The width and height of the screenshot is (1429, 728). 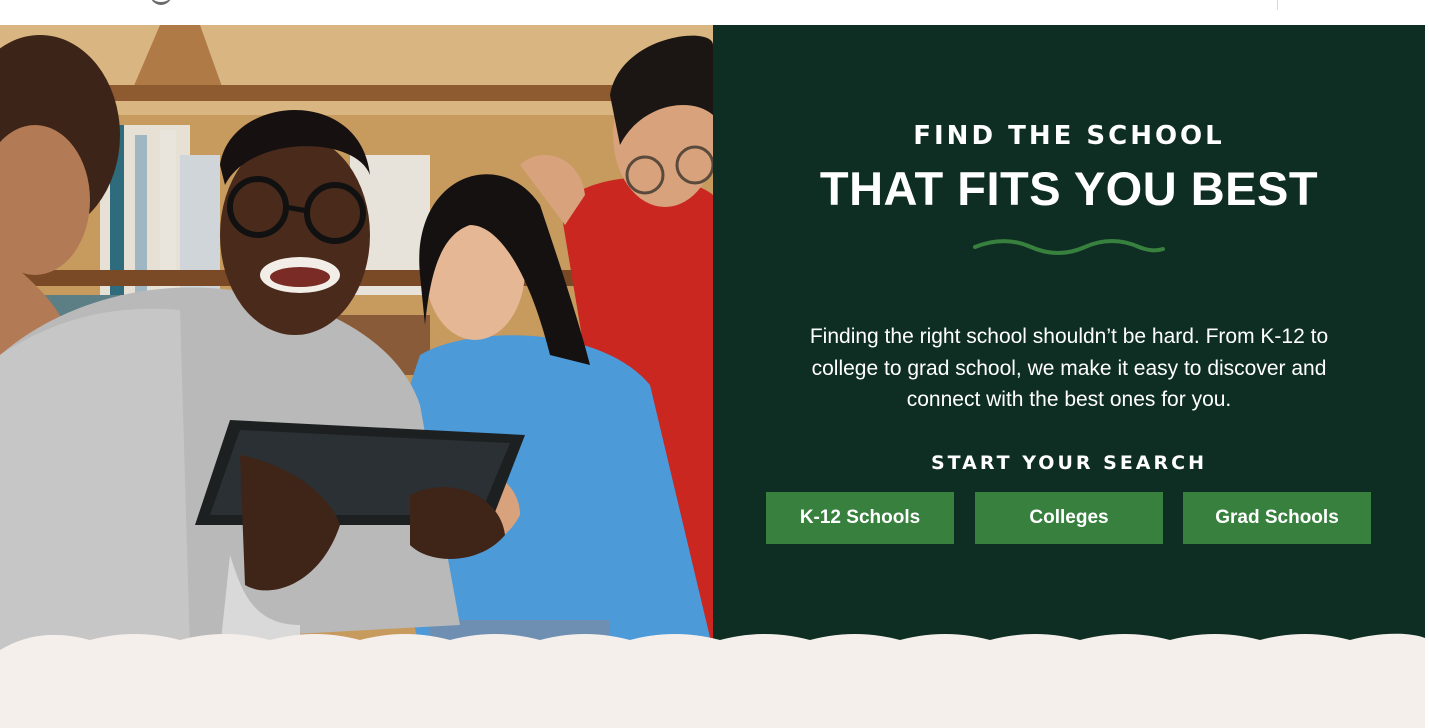 What do you see at coordinates (161, 2) in the screenshot?
I see `site-logo` at bounding box center [161, 2].